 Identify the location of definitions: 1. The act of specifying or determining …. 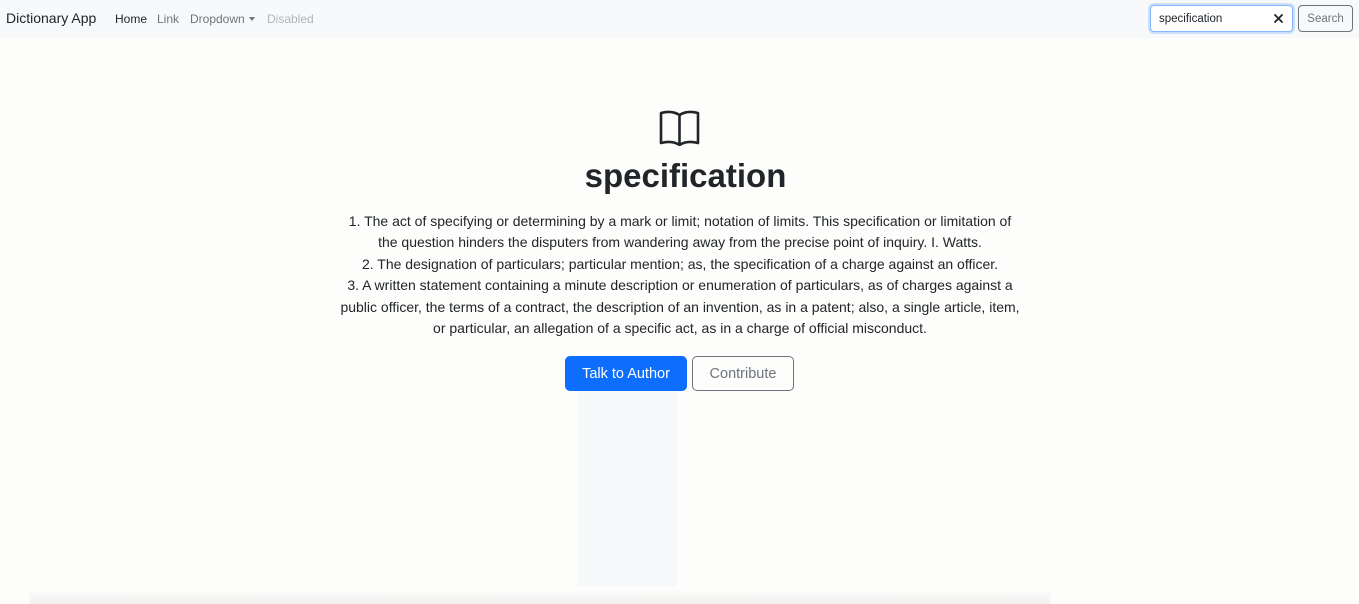
(680, 275).